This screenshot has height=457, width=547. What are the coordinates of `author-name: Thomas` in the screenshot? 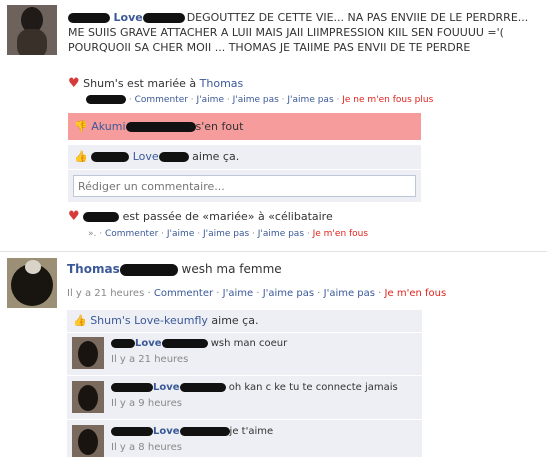 It's located at (93, 269).